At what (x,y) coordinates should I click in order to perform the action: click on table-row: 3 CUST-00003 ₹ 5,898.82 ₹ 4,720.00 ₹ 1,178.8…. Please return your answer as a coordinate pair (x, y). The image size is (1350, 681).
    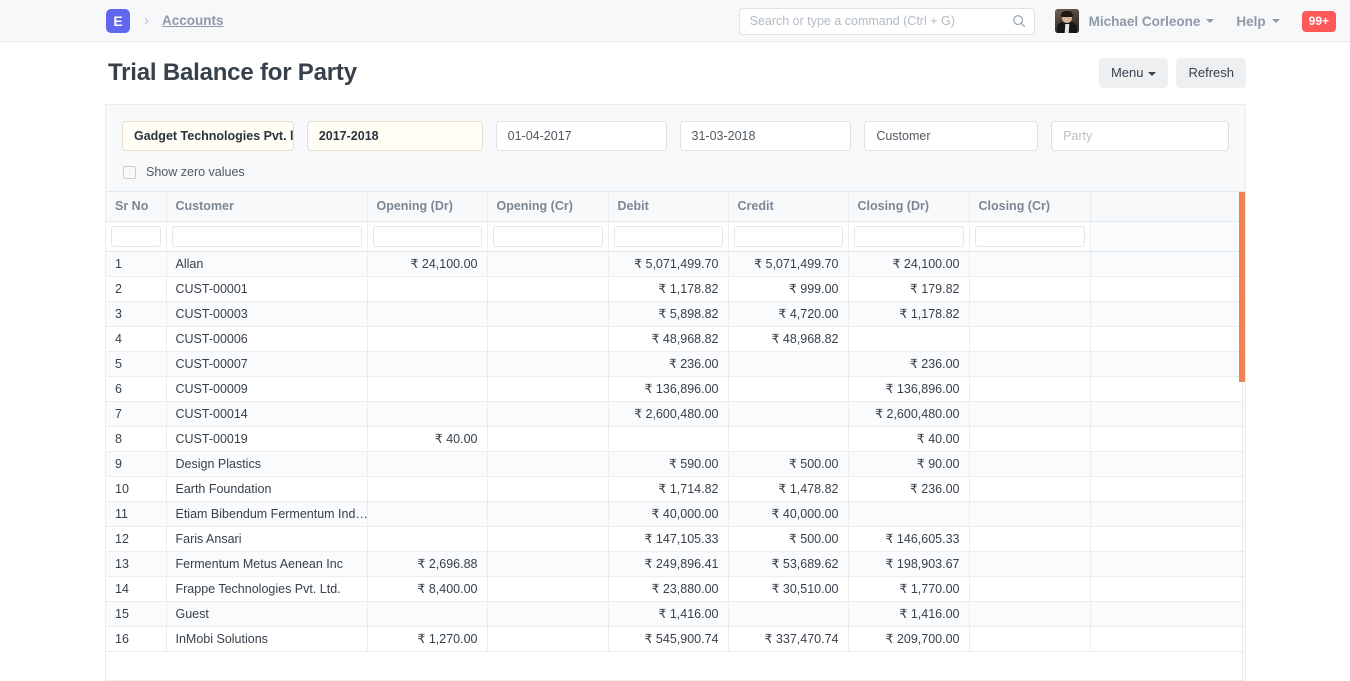
    Looking at the image, I should click on (675, 314).